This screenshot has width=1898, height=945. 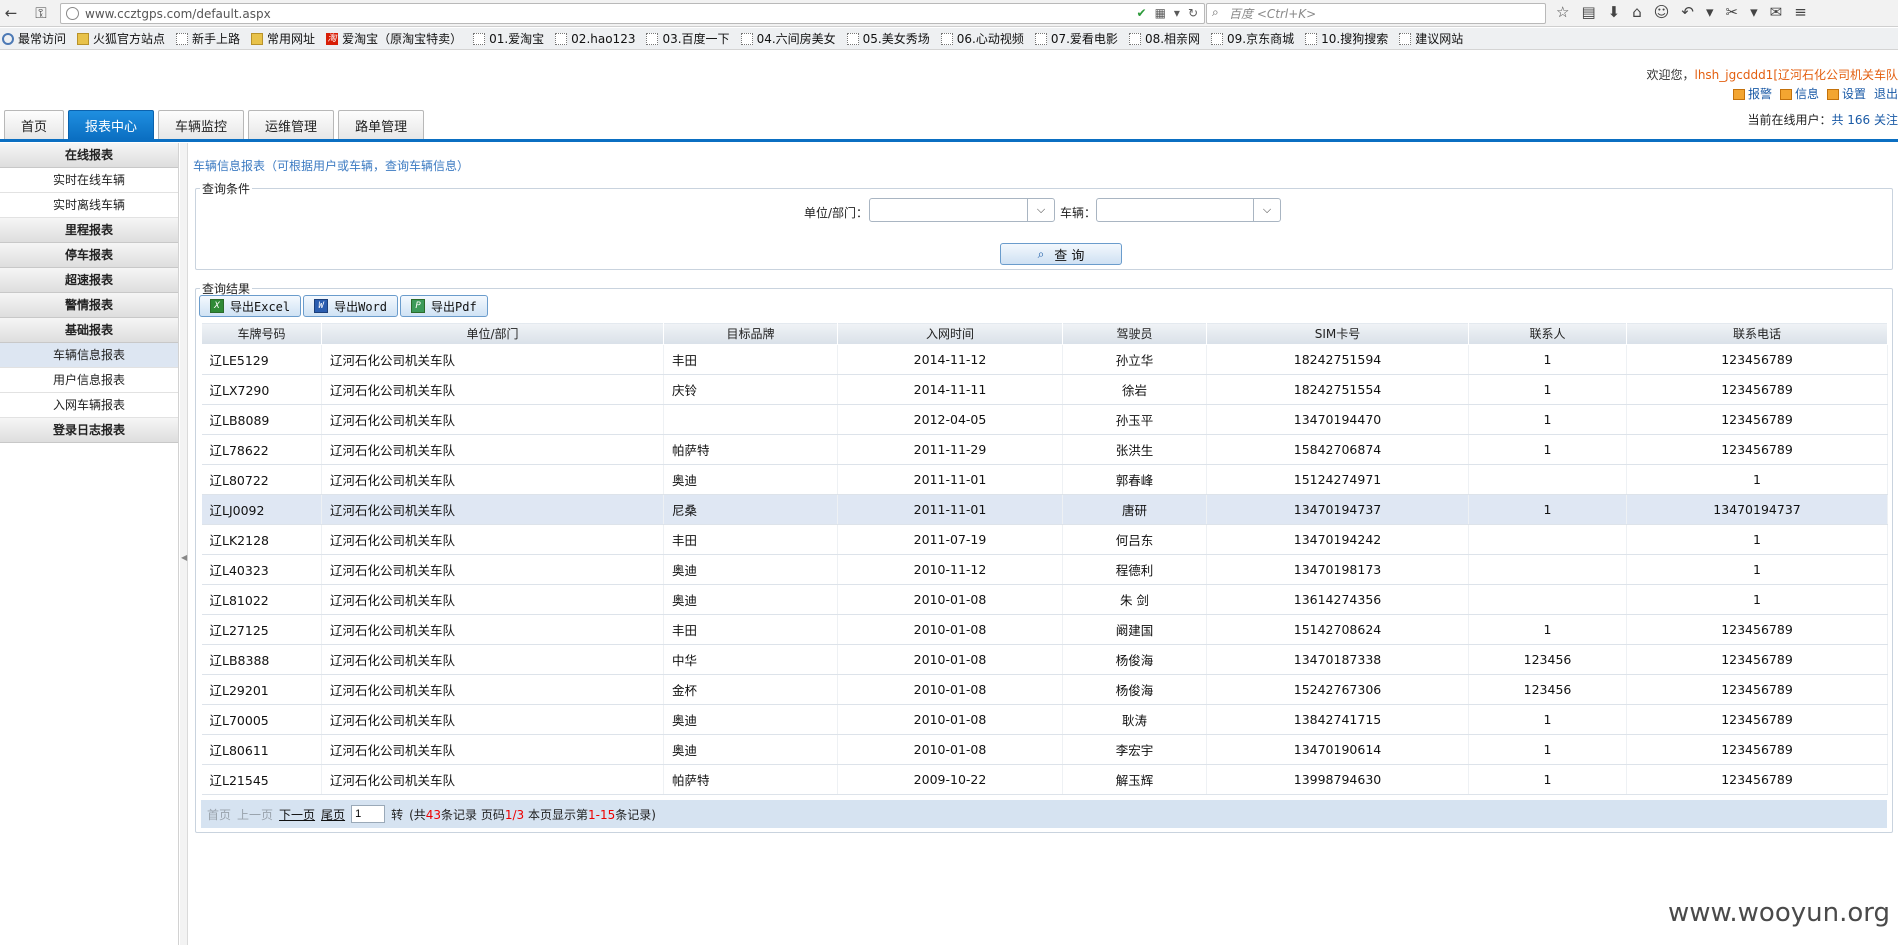 What do you see at coordinates (1142, 13) in the screenshot?
I see `shield-icon: ✔` at bounding box center [1142, 13].